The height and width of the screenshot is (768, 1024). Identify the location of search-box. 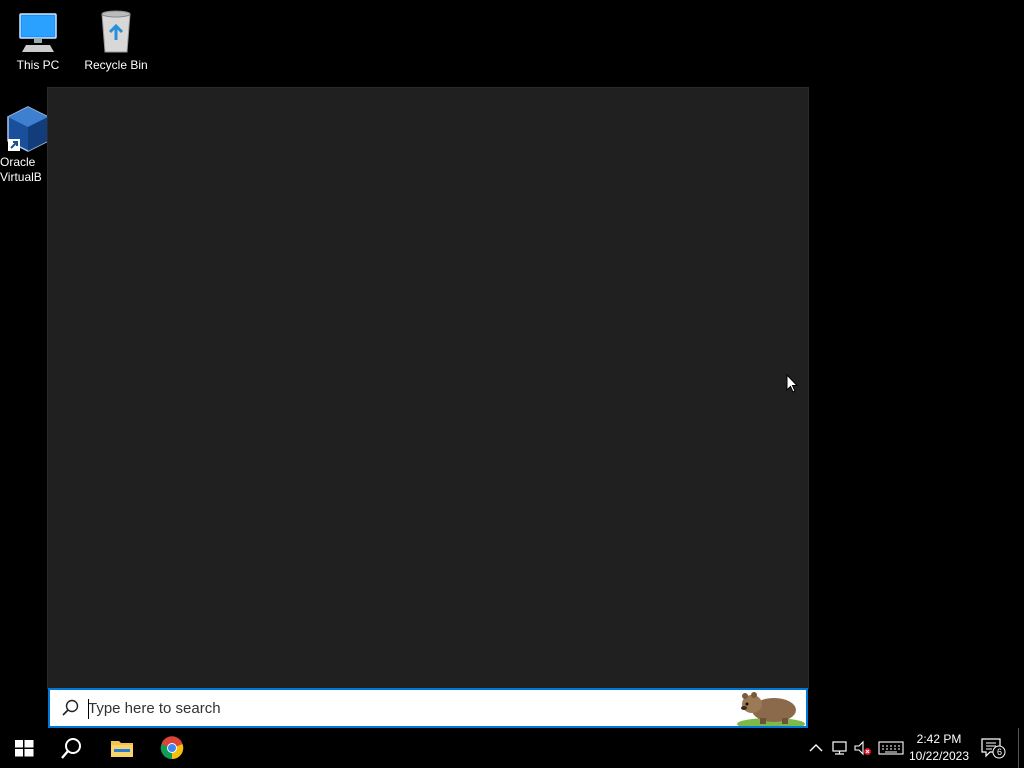
(428, 709).